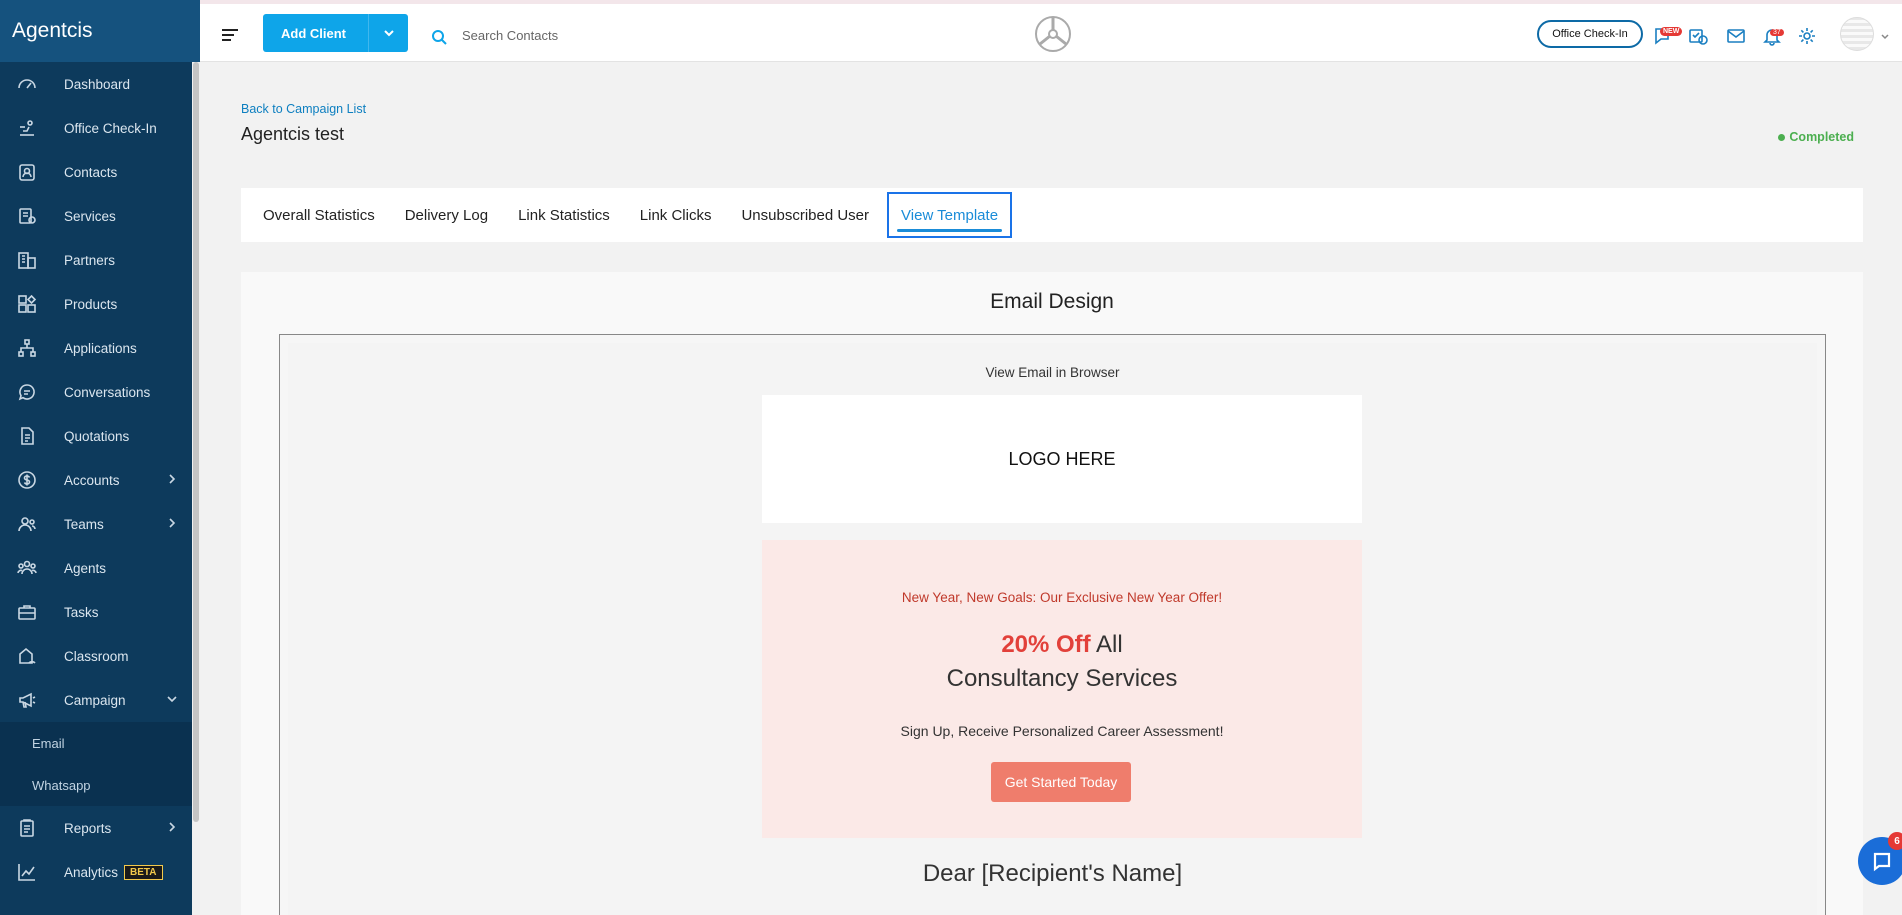 Image resolution: width=1902 pixels, height=915 pixels. I want to click on sidebar-item-products: Products, so click(96, 304).